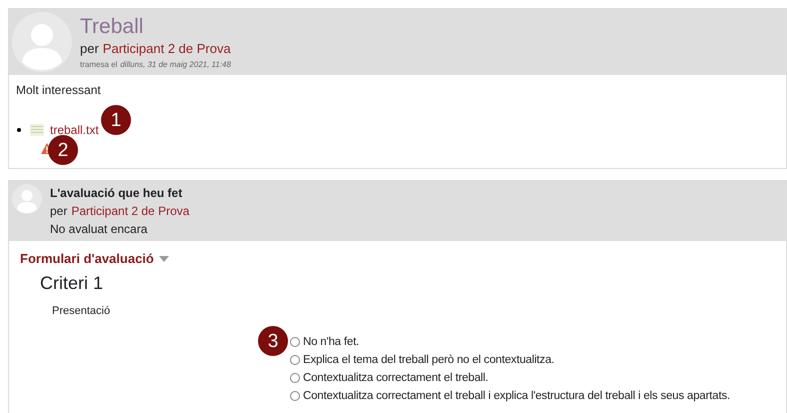  Describe the element at coordinates (331, 342) in the screenshot. I see `option-label: No n'ha fet.` at that location.